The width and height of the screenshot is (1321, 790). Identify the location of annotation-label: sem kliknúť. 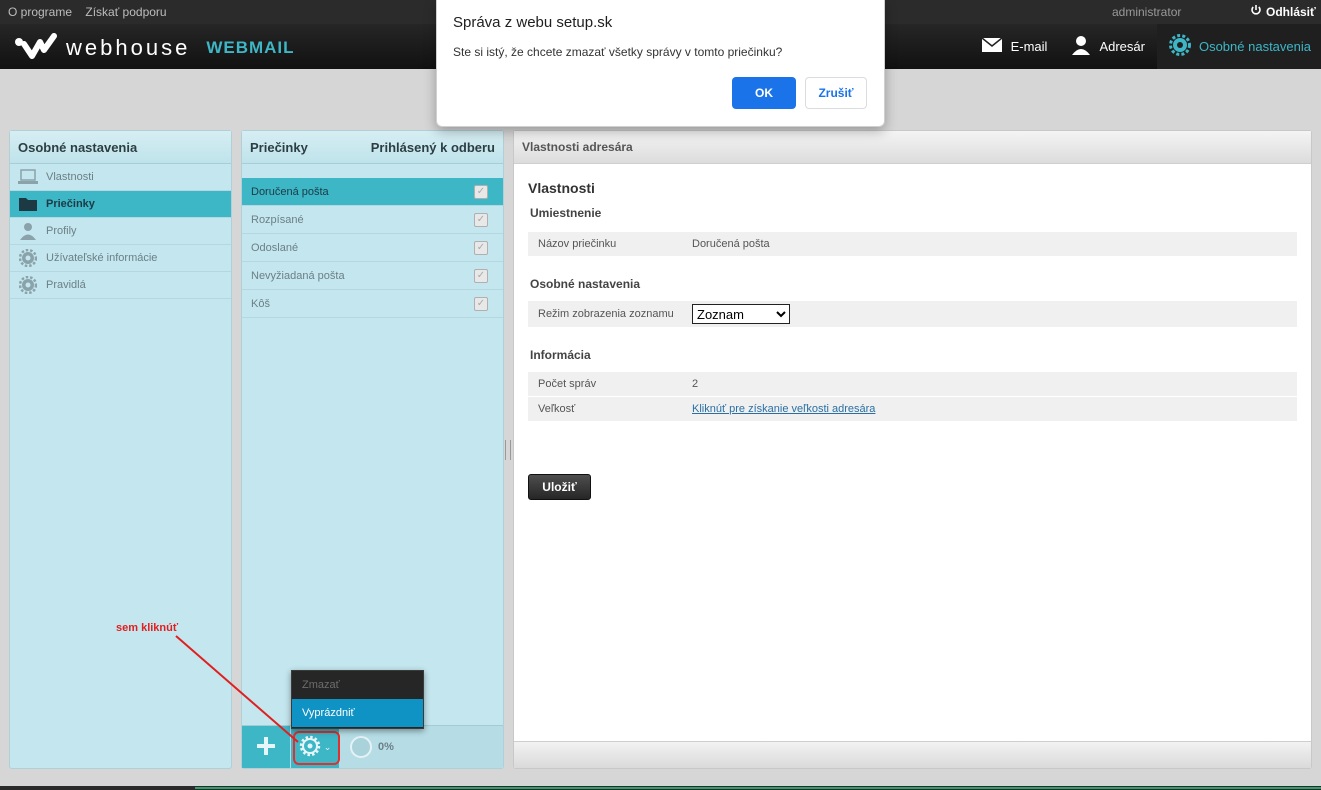
(147, 628).